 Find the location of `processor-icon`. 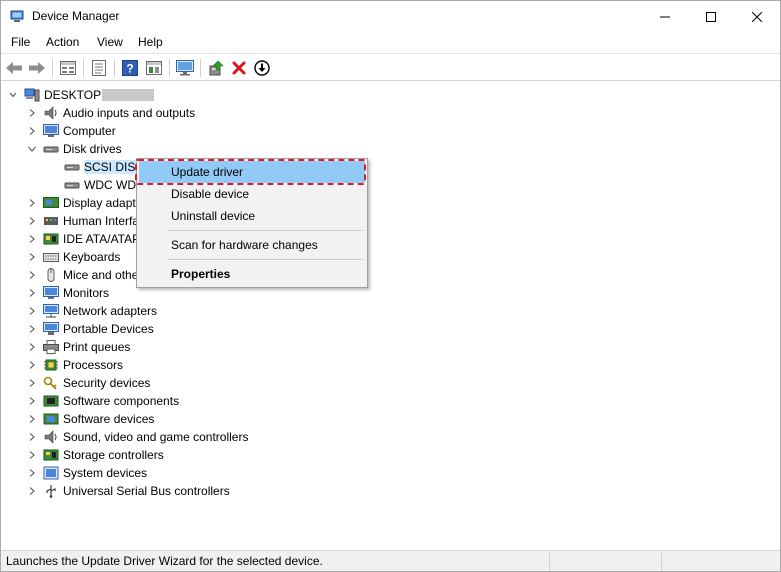

processor-icon is located at coordinates (51, 365).